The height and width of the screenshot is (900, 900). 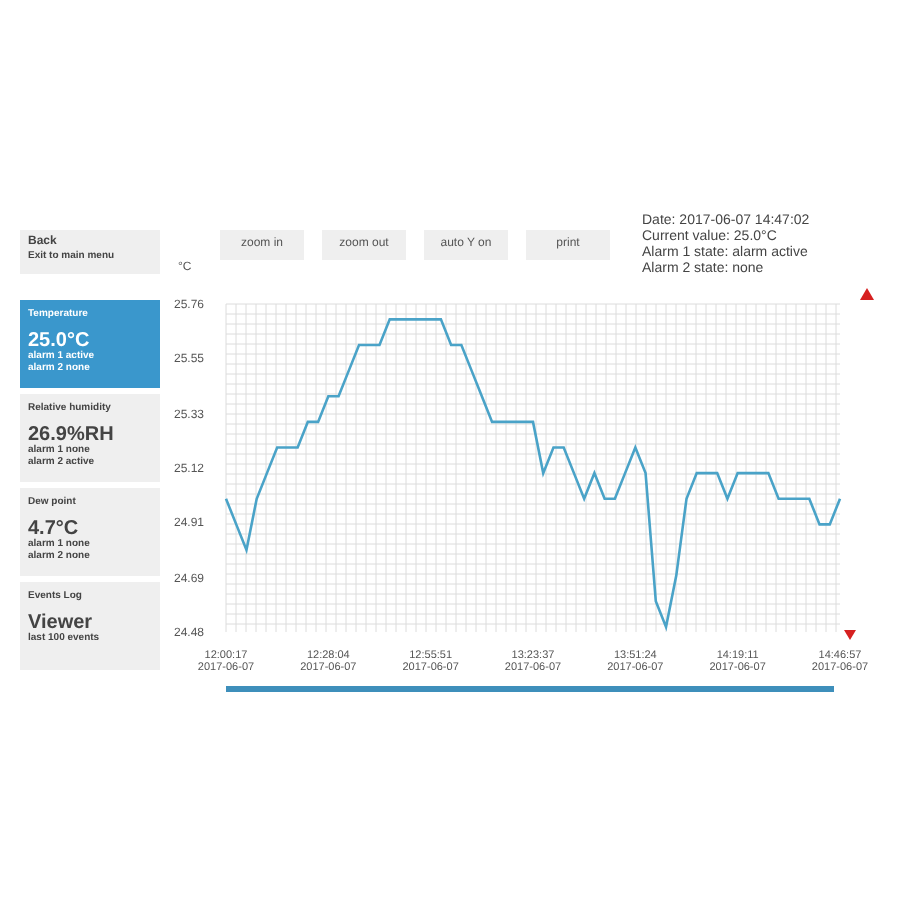 What do you see at coordinates (72, 435) in the screenshot?
I see `tile-value: 26.9%RH` at bounding box center [72, 435].